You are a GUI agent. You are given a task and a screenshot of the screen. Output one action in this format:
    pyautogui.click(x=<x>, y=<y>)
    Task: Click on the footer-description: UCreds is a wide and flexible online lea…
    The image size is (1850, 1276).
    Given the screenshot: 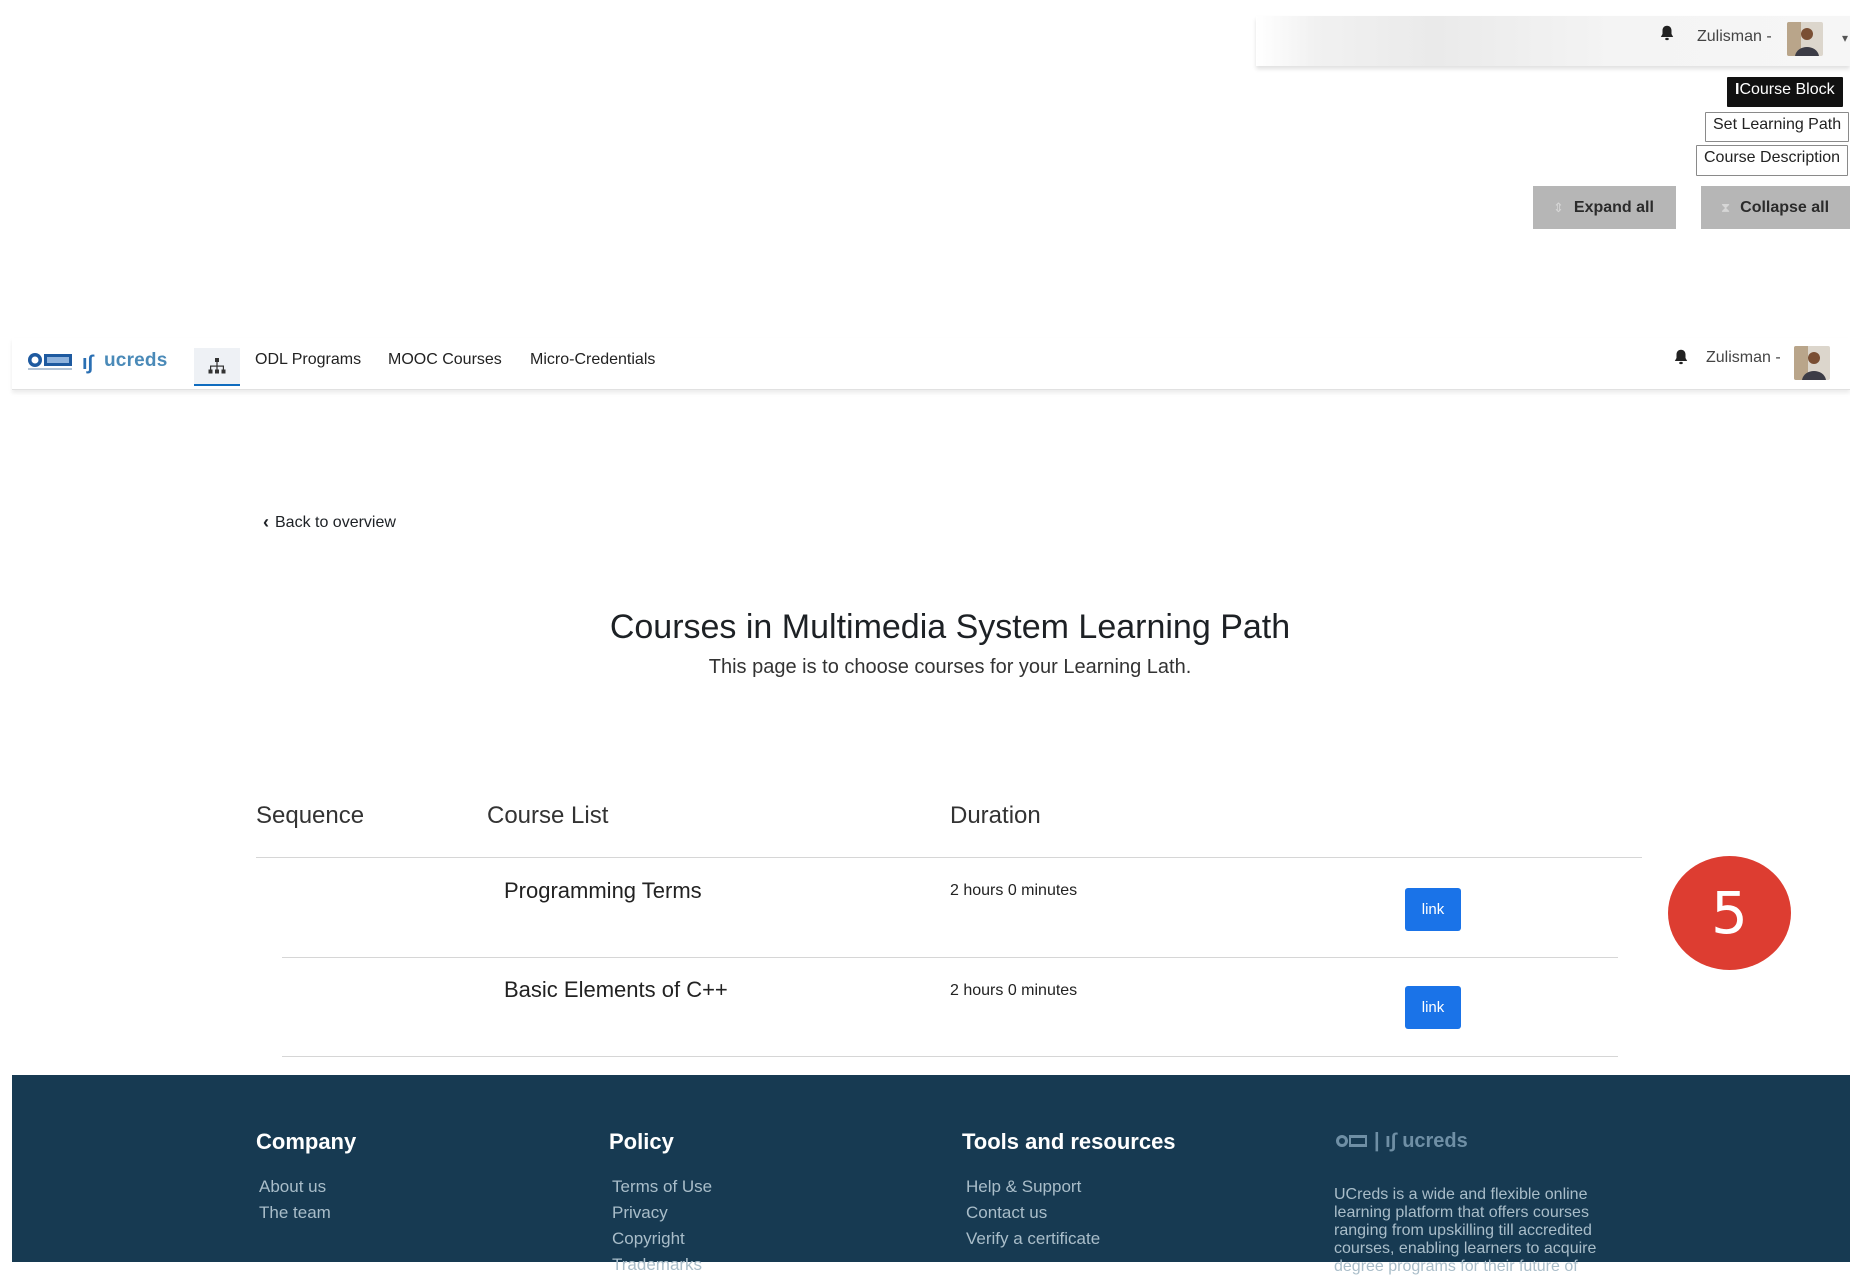 What is the action you would take?
    pyautogui.click(x=1465, y=1230)
    